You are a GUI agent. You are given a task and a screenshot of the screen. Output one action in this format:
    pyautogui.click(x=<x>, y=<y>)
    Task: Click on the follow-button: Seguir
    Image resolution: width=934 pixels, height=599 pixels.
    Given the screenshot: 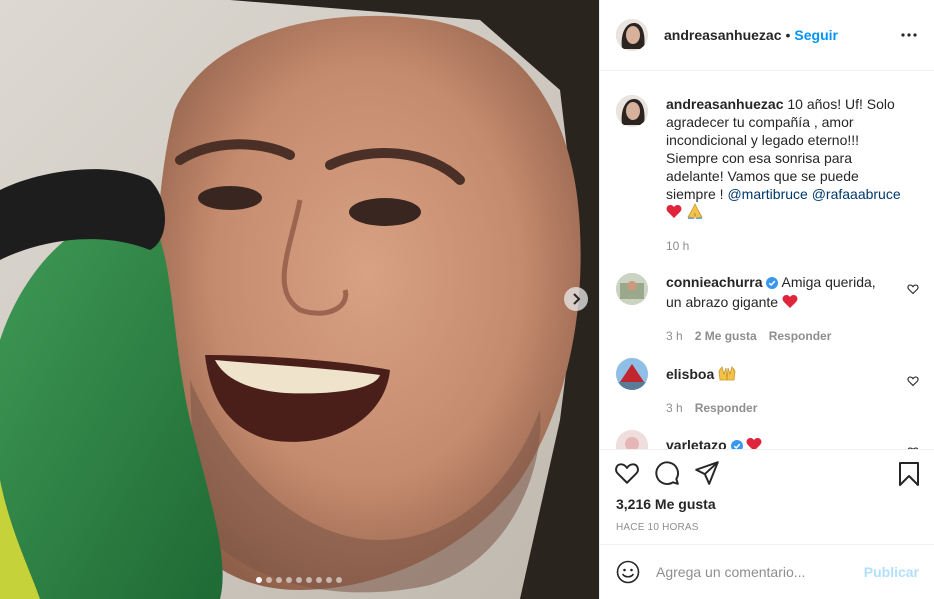 What is the action you would take?
    pyautogui.click(x=816, y=35)
    